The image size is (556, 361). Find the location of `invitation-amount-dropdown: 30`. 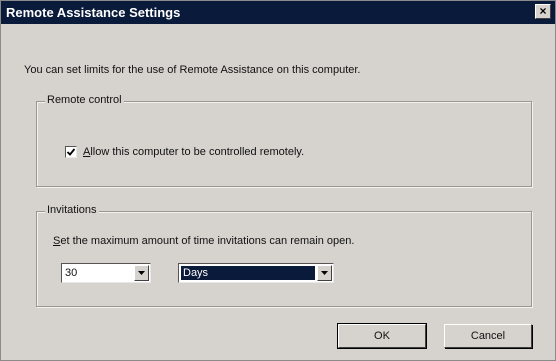

invitation-amount-dropdown: 30 is located at coordinates (106, 273).